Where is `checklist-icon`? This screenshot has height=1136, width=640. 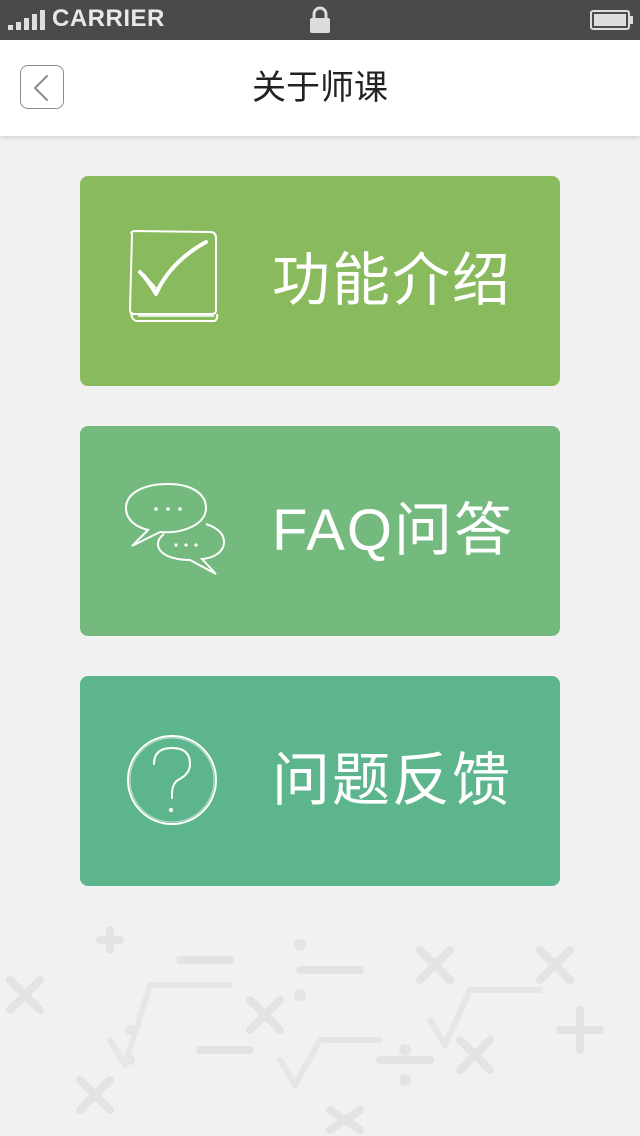 checklist-icon is located at coordinates (173, 275).